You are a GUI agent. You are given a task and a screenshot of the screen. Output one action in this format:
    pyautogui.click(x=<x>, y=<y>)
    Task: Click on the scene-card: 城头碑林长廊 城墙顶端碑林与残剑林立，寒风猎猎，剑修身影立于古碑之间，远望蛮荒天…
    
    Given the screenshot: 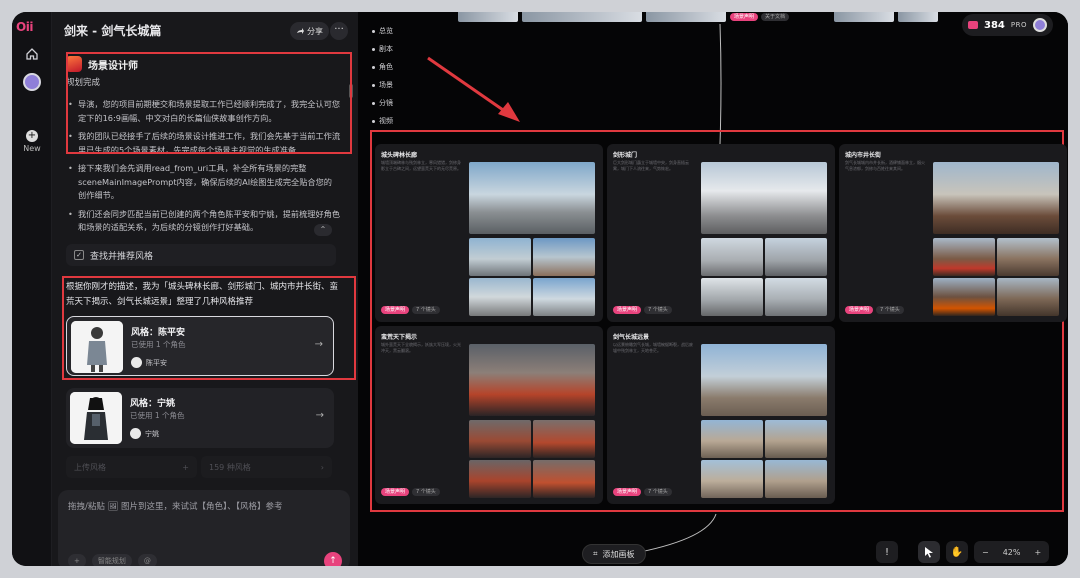 What is the action you would take?
    pyautogui.click(x=489, y=233)
    